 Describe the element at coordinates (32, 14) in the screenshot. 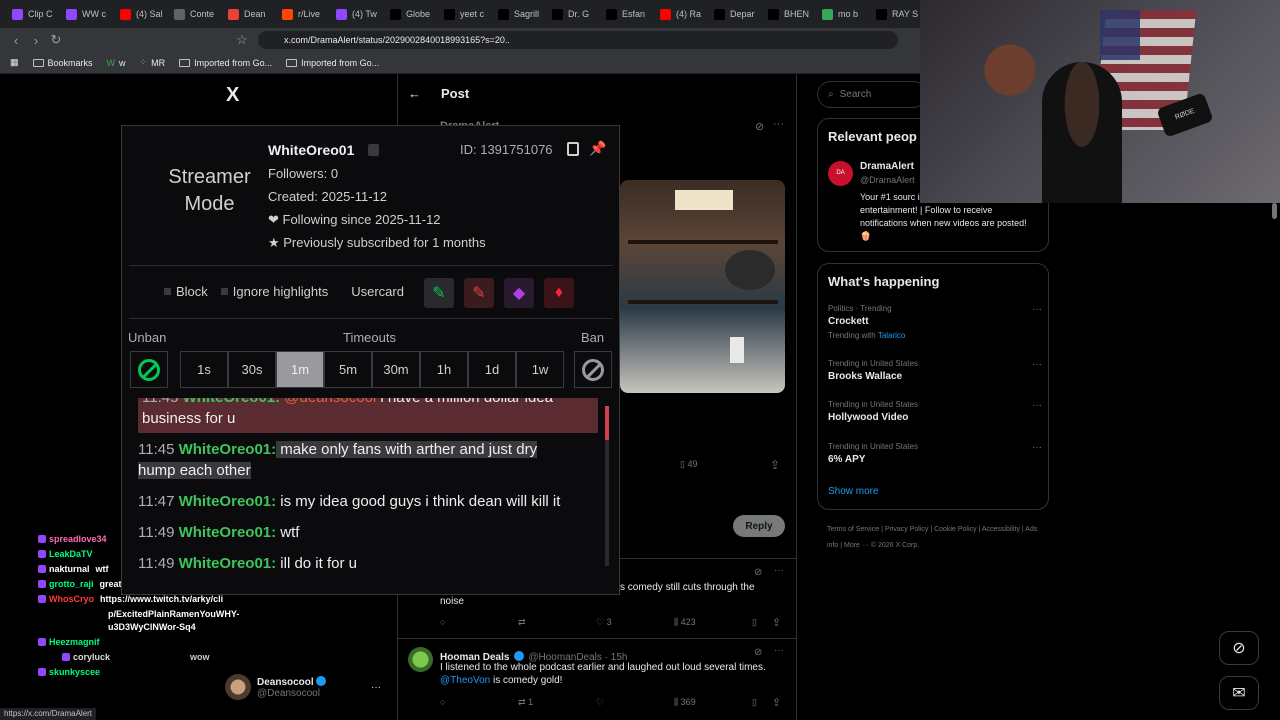

I see `browser-tab: Clip C` at that location.